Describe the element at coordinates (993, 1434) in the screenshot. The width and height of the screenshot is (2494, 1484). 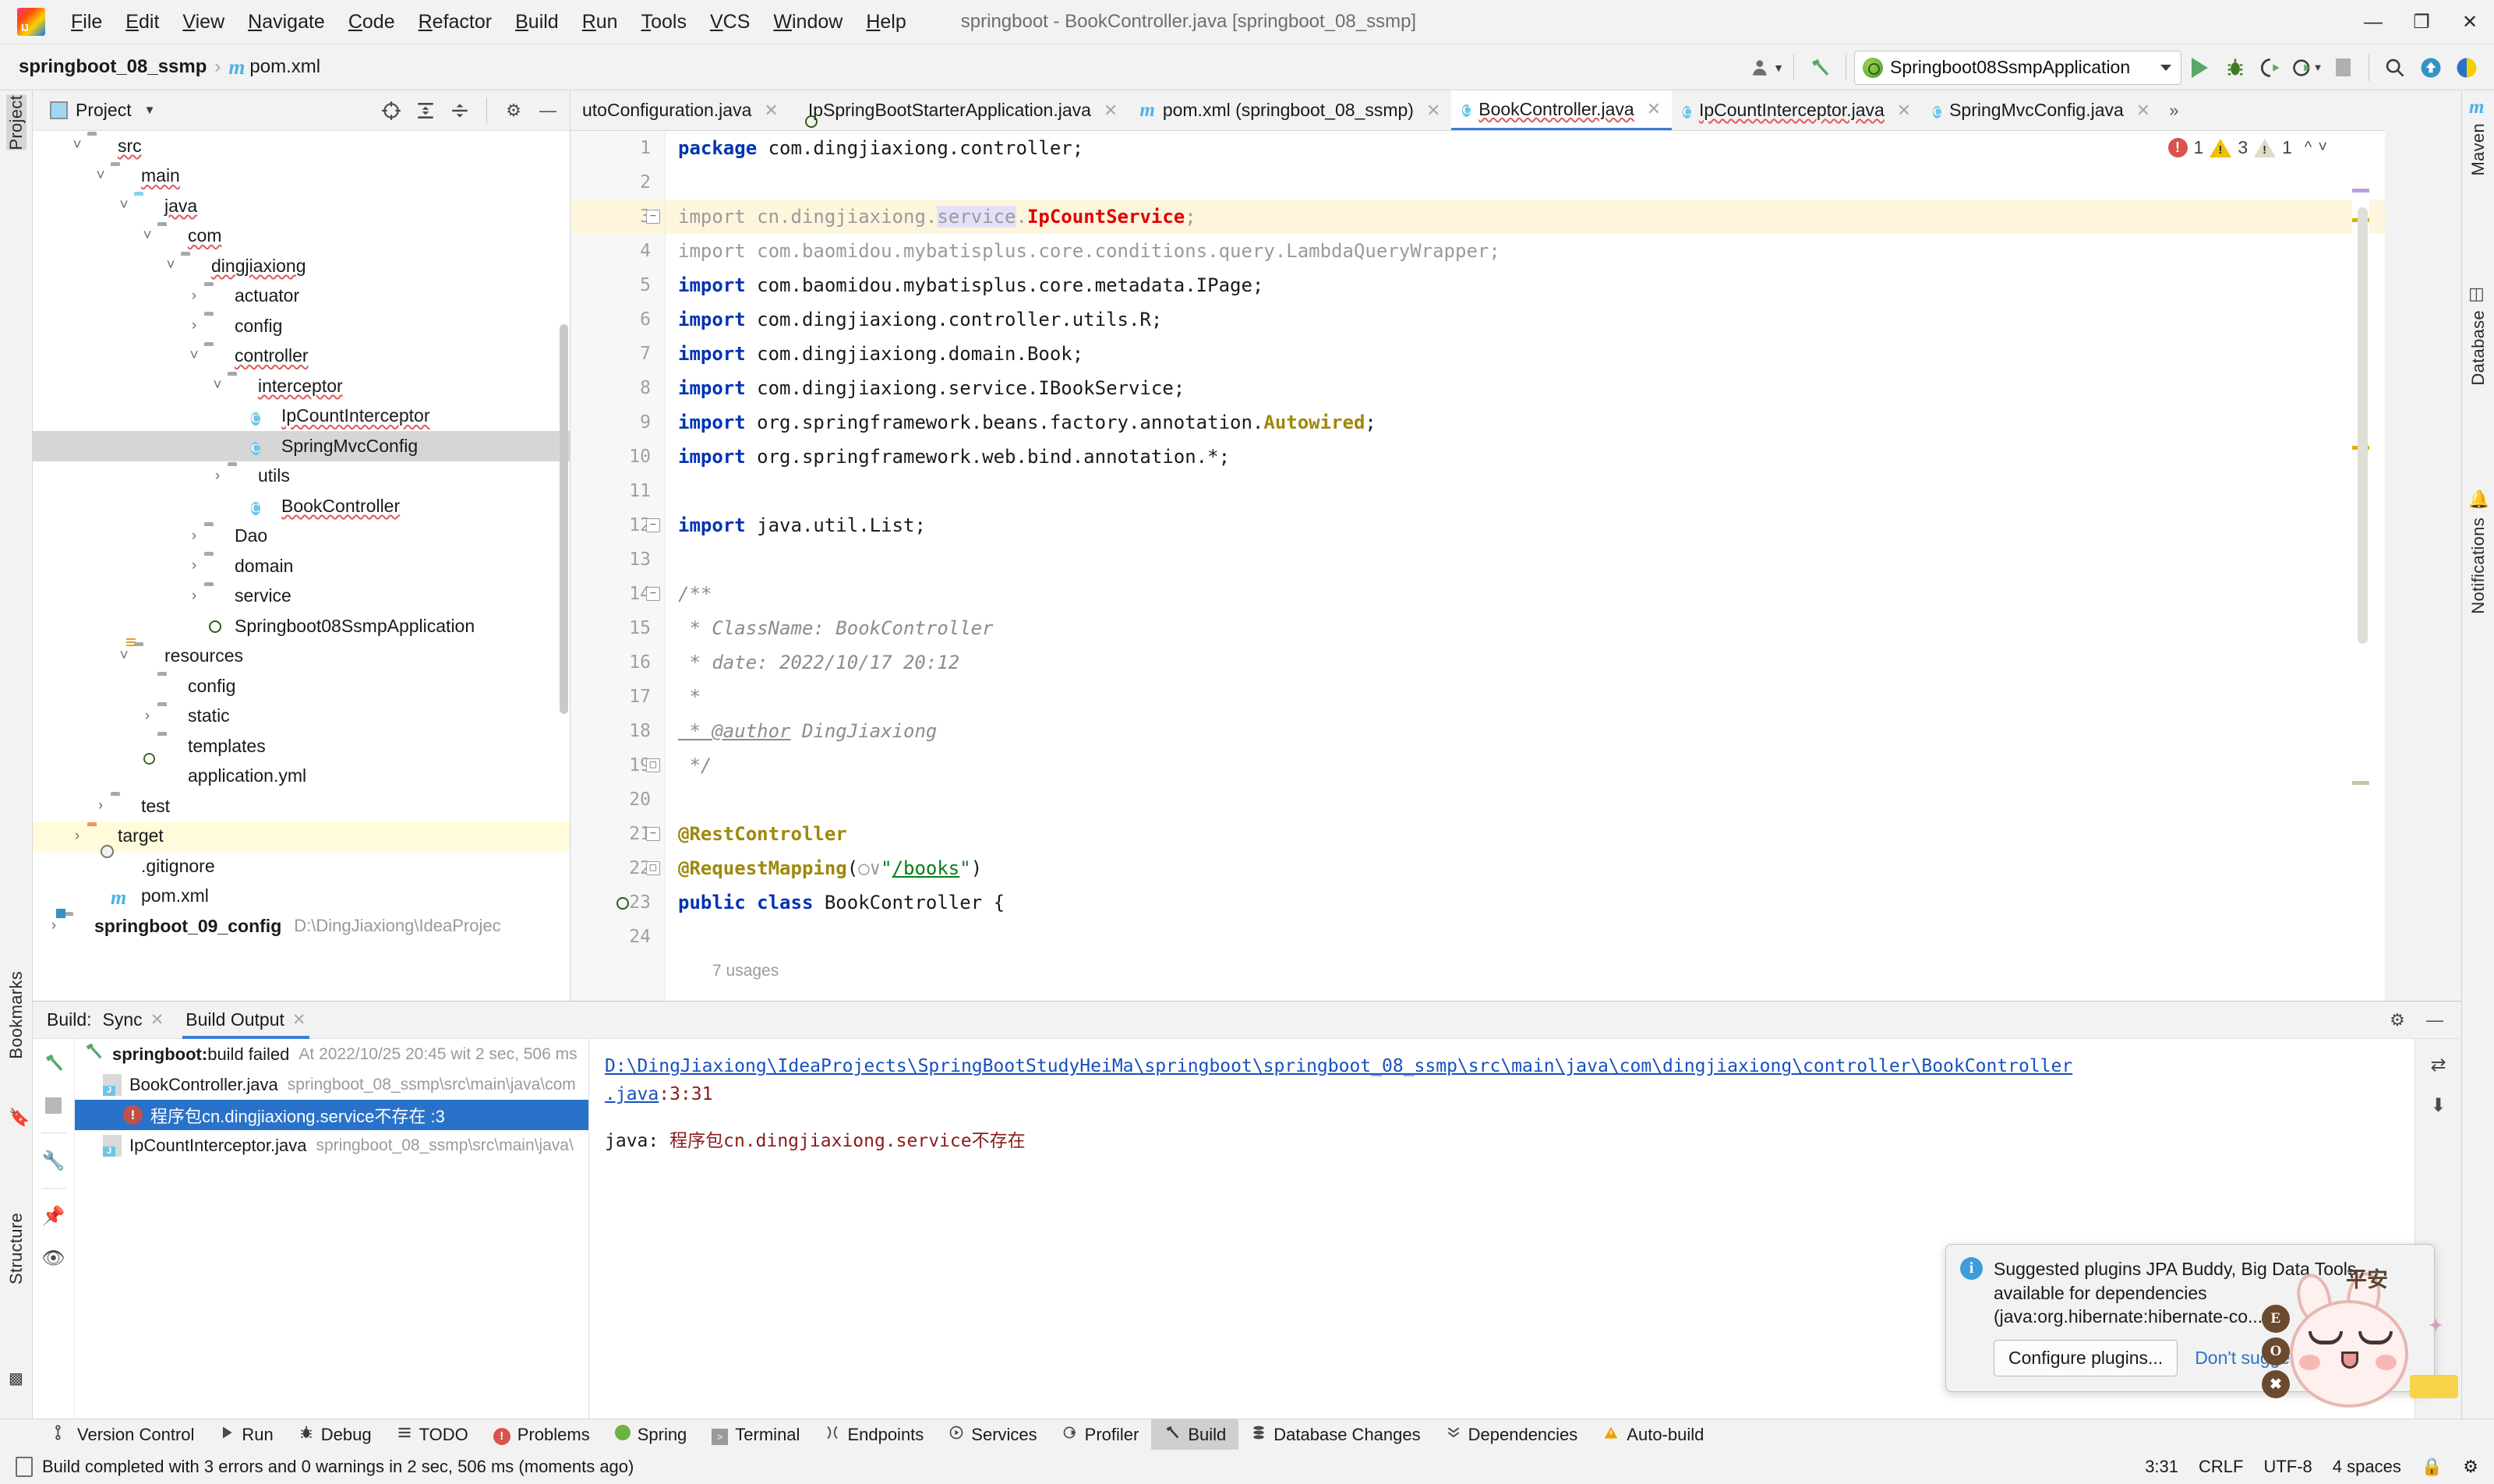
I see `tool-window-button-services: Services` at that location.